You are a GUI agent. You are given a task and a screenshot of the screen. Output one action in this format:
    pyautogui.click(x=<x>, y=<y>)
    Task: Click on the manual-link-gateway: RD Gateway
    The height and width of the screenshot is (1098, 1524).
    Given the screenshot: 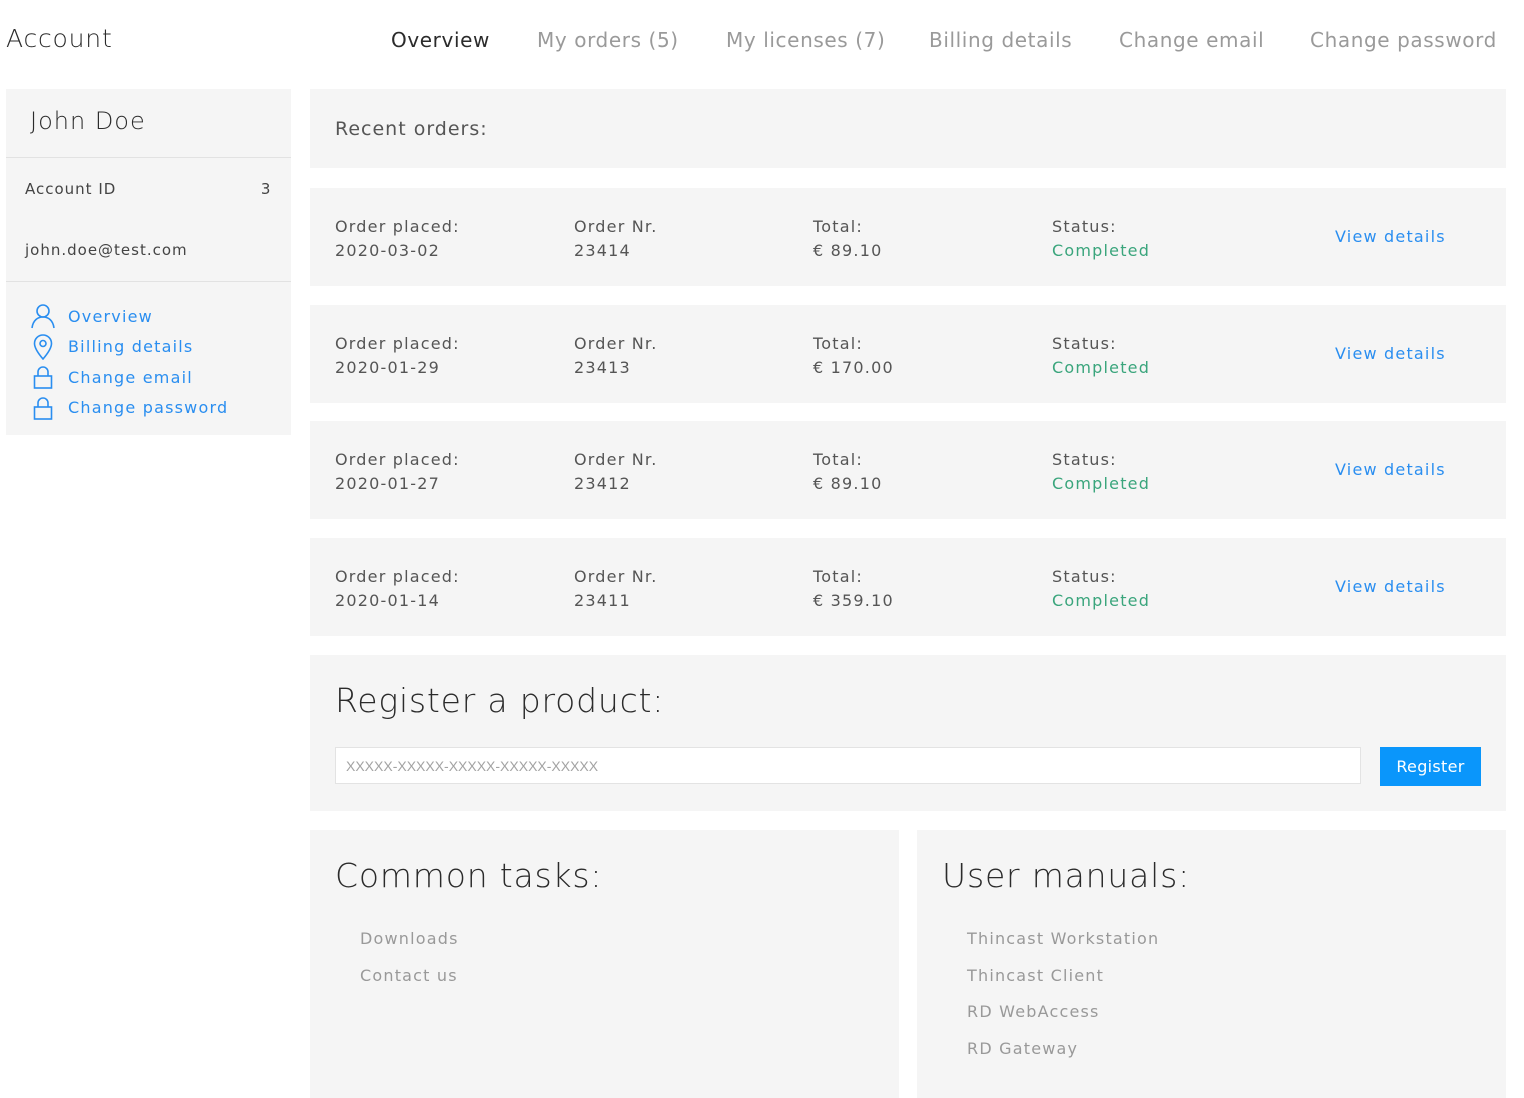 What is the action you would take?
    pyautogui.click(x=1063, y=1057)
    